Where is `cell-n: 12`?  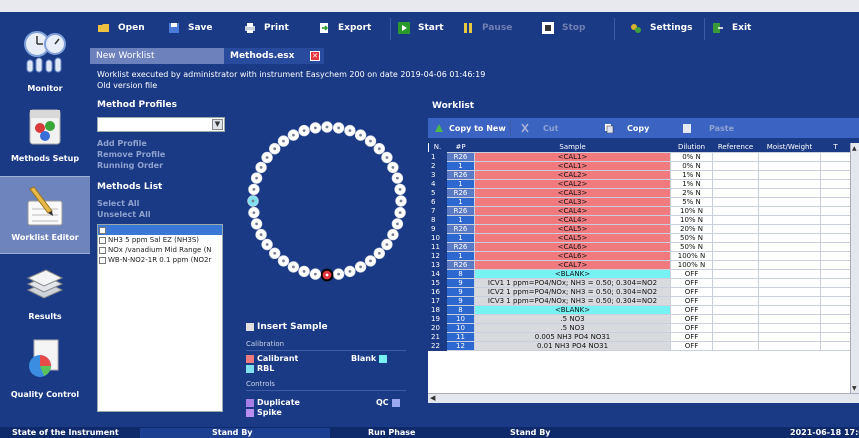 cell-n: 12 is located at coordinates (437, 255).